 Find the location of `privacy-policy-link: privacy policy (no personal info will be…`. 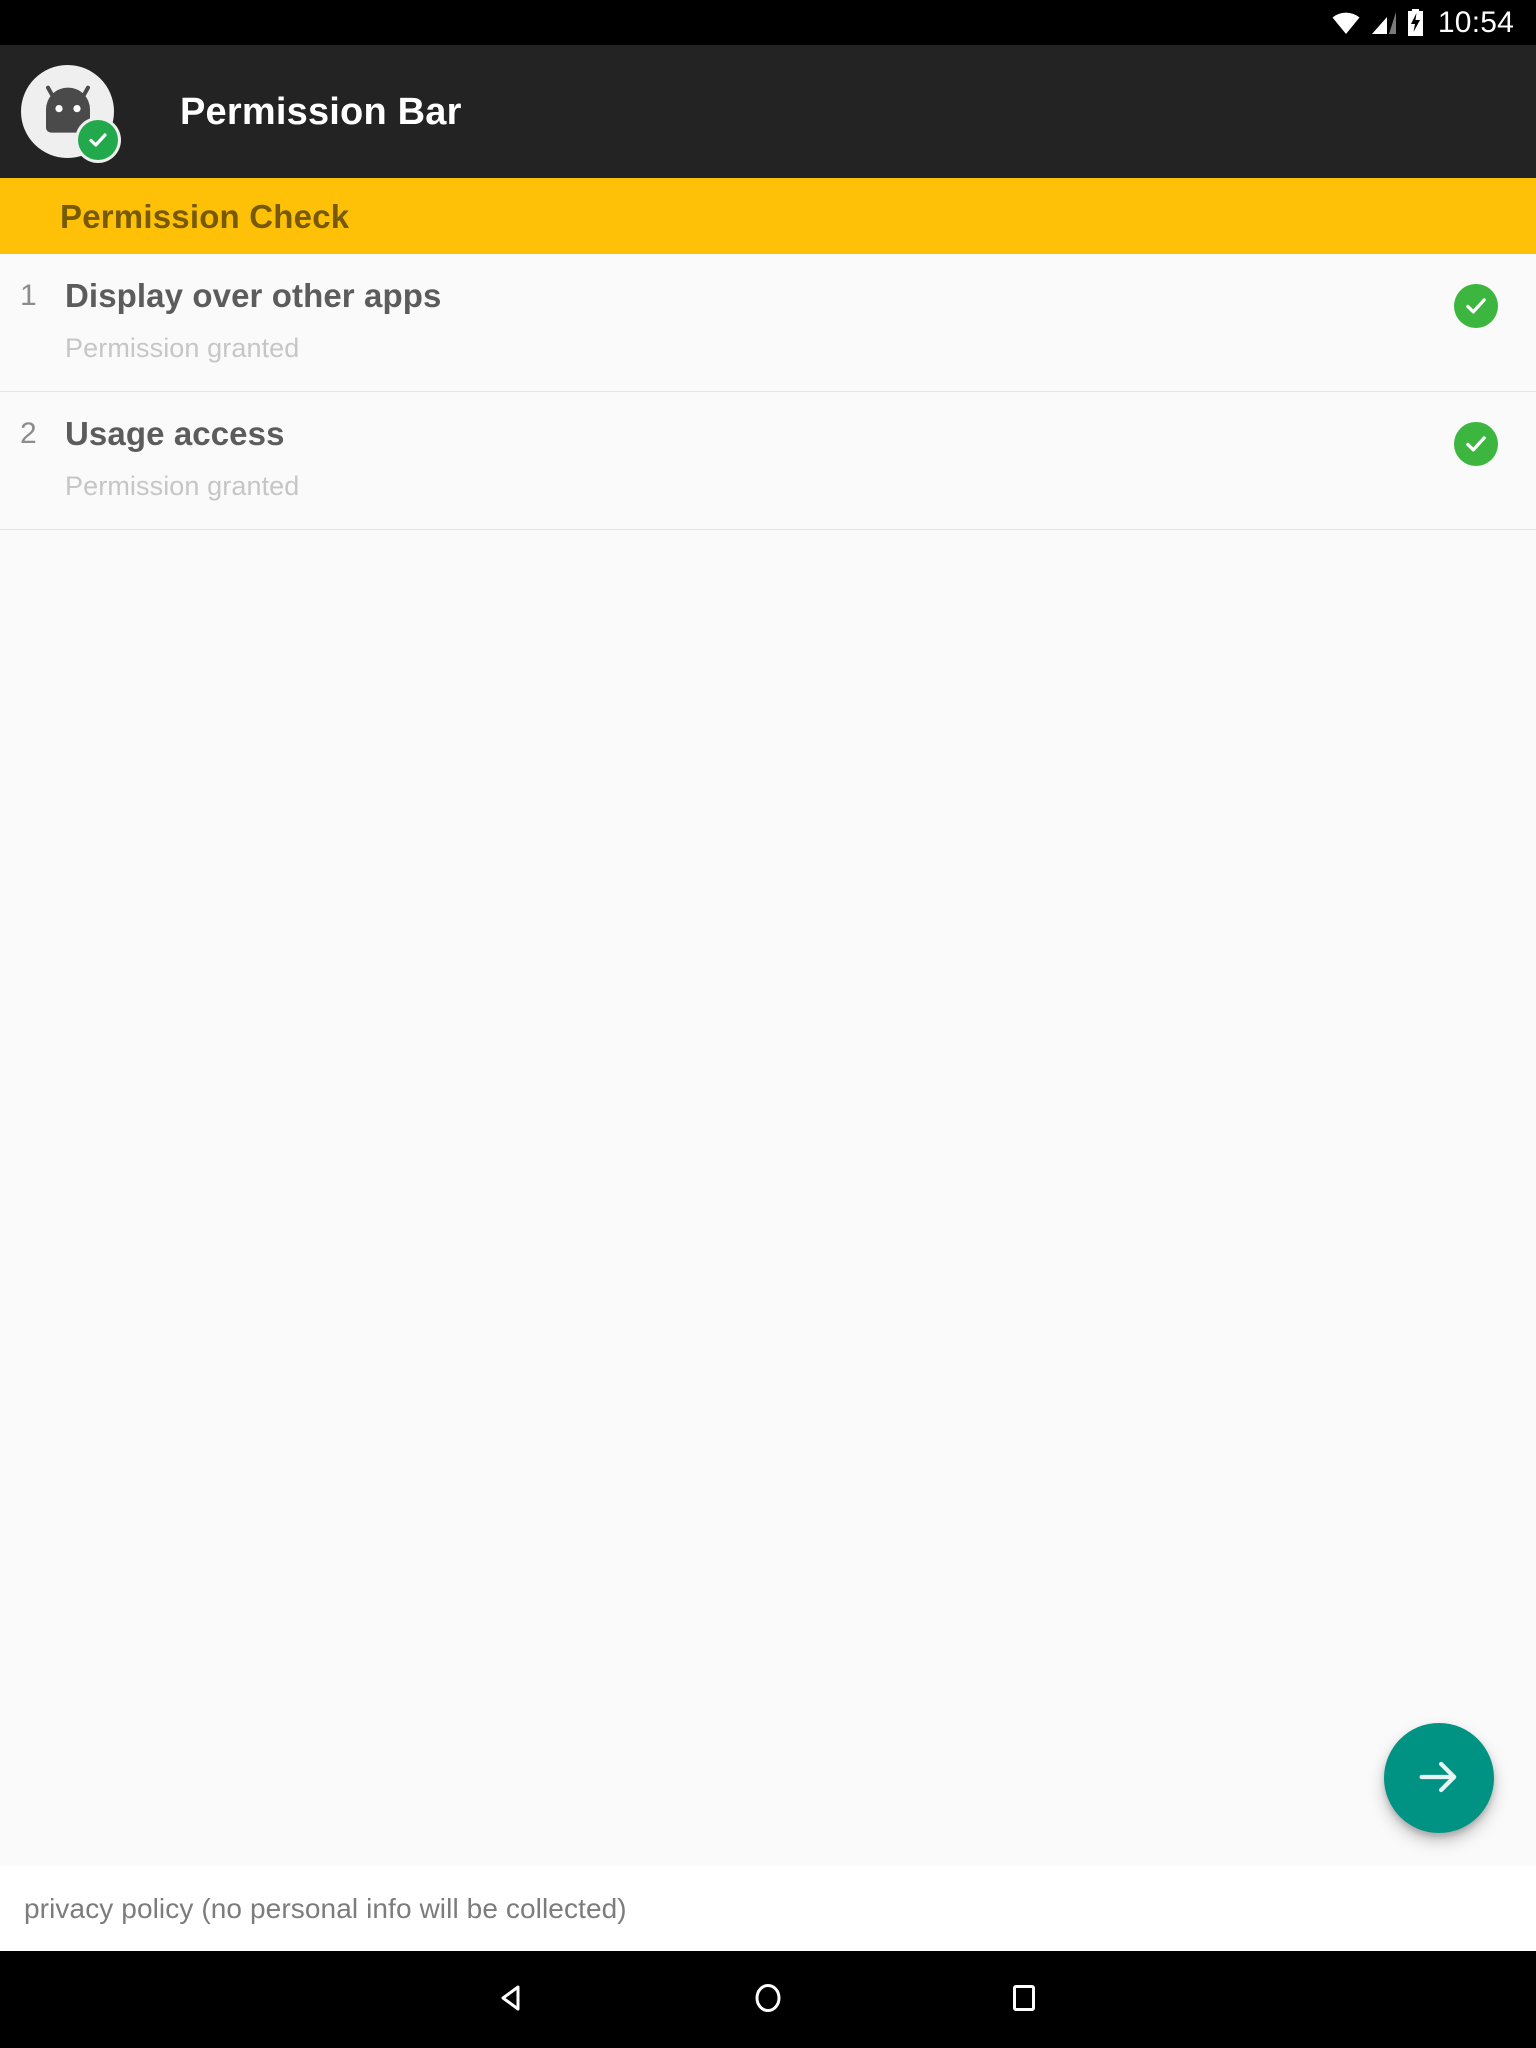

privacy-policy-link: privacy policy (no personal info will be… is located at coordinates (325, 1908).